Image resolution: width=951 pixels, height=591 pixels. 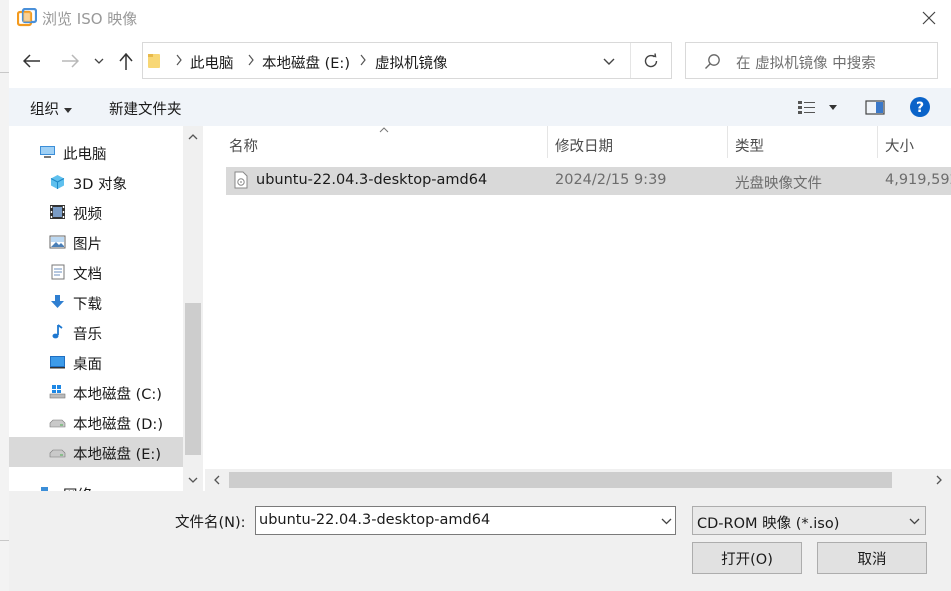 I want to click on sidebar-item-pictures: 图片, so click(x=96, y=242).